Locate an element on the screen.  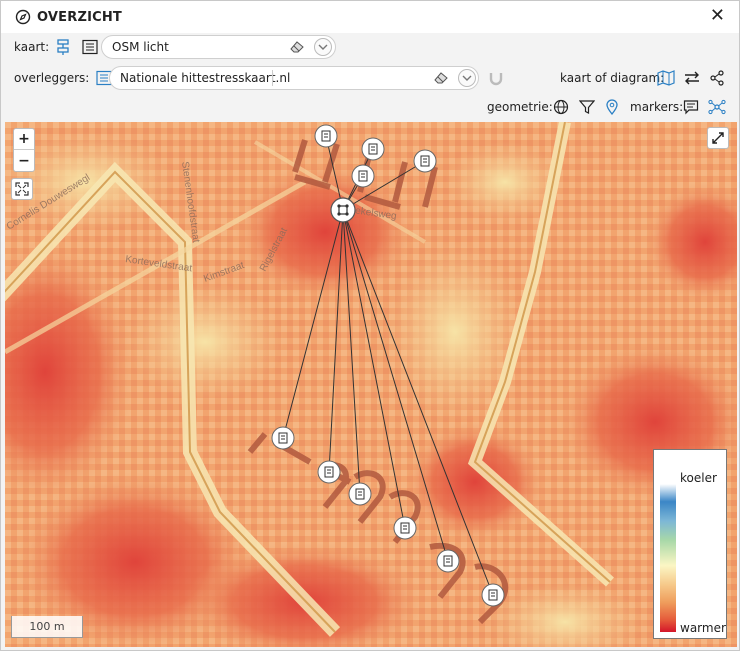
legend-bottom-label: warmer is located at coordinates (703, 628).